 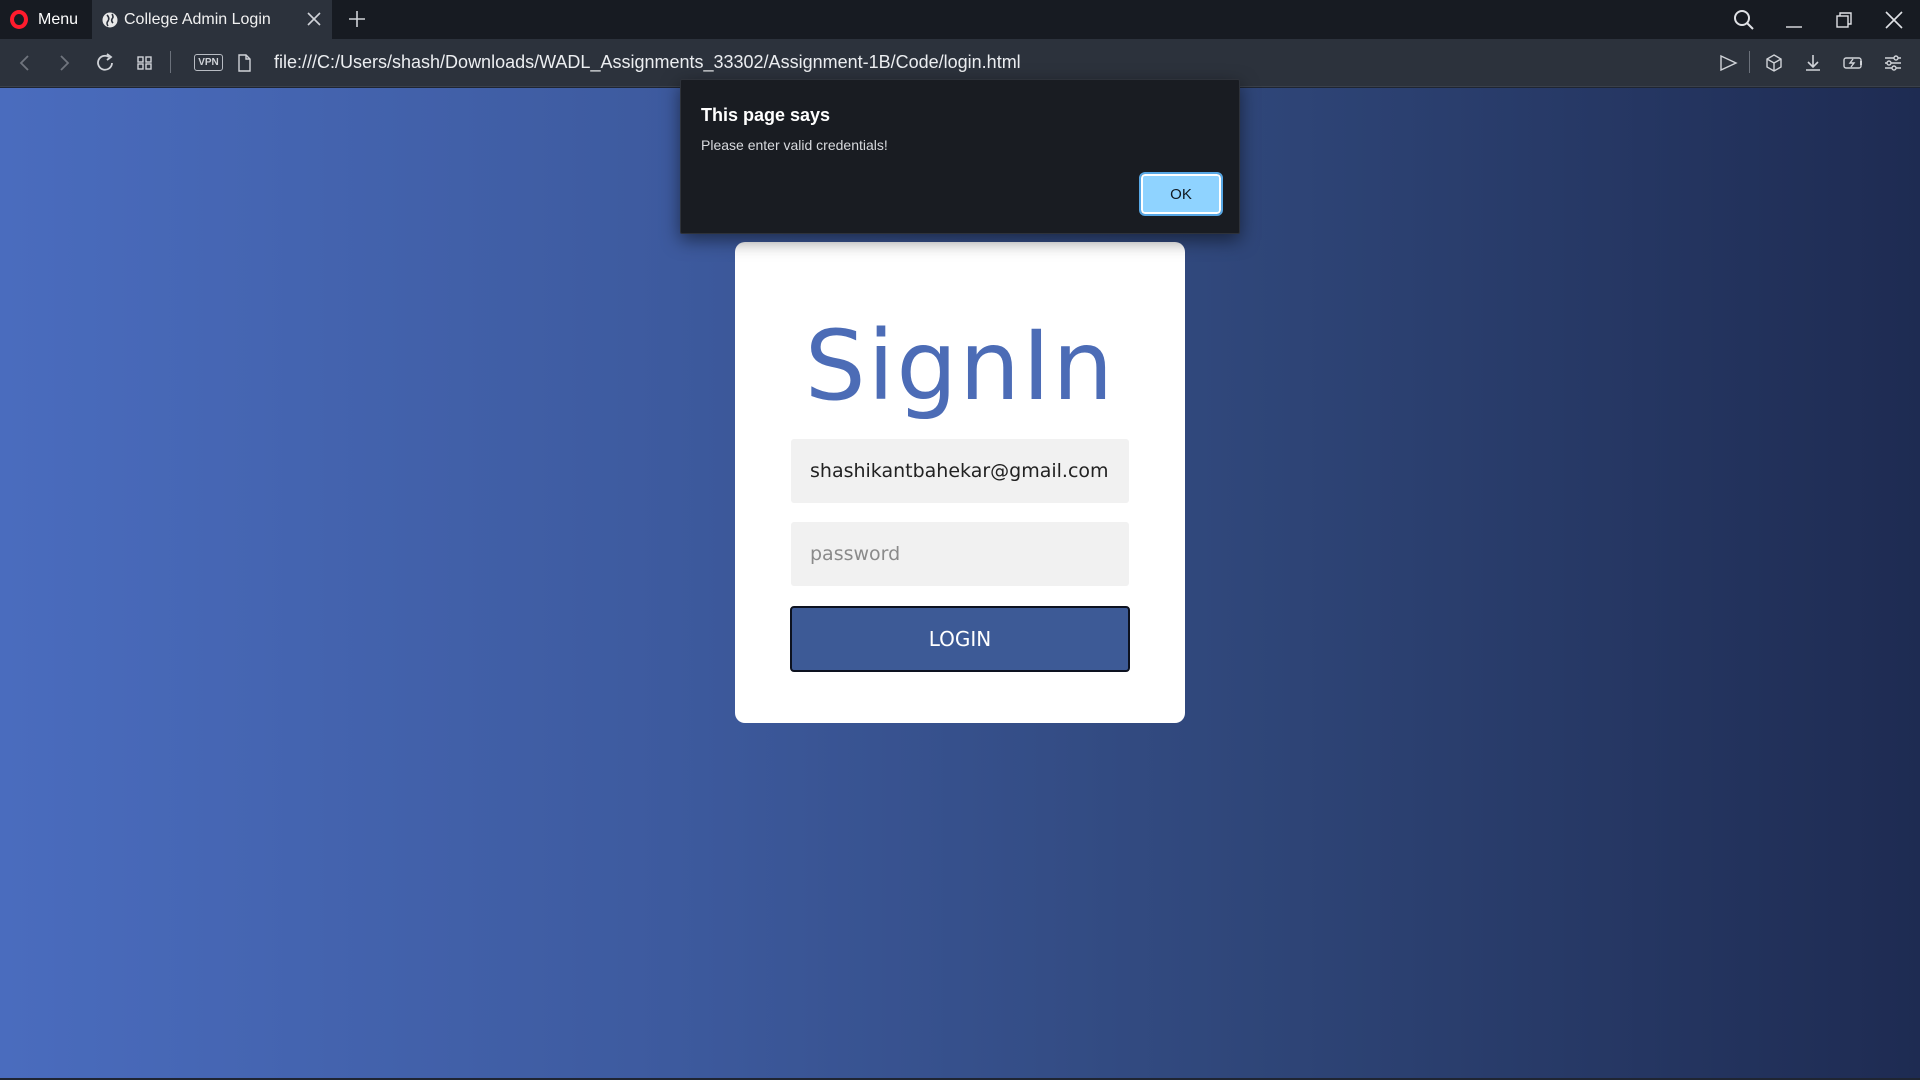 What do you see at coordinates (64, 63) in the screenshot?
I see `forward-icon` at bounding box center [64, 63].